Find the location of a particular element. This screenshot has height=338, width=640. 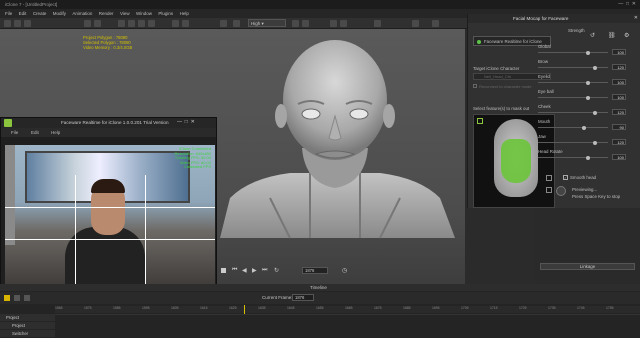

fw-menu-help: Help is located at coordinates (55, 132).